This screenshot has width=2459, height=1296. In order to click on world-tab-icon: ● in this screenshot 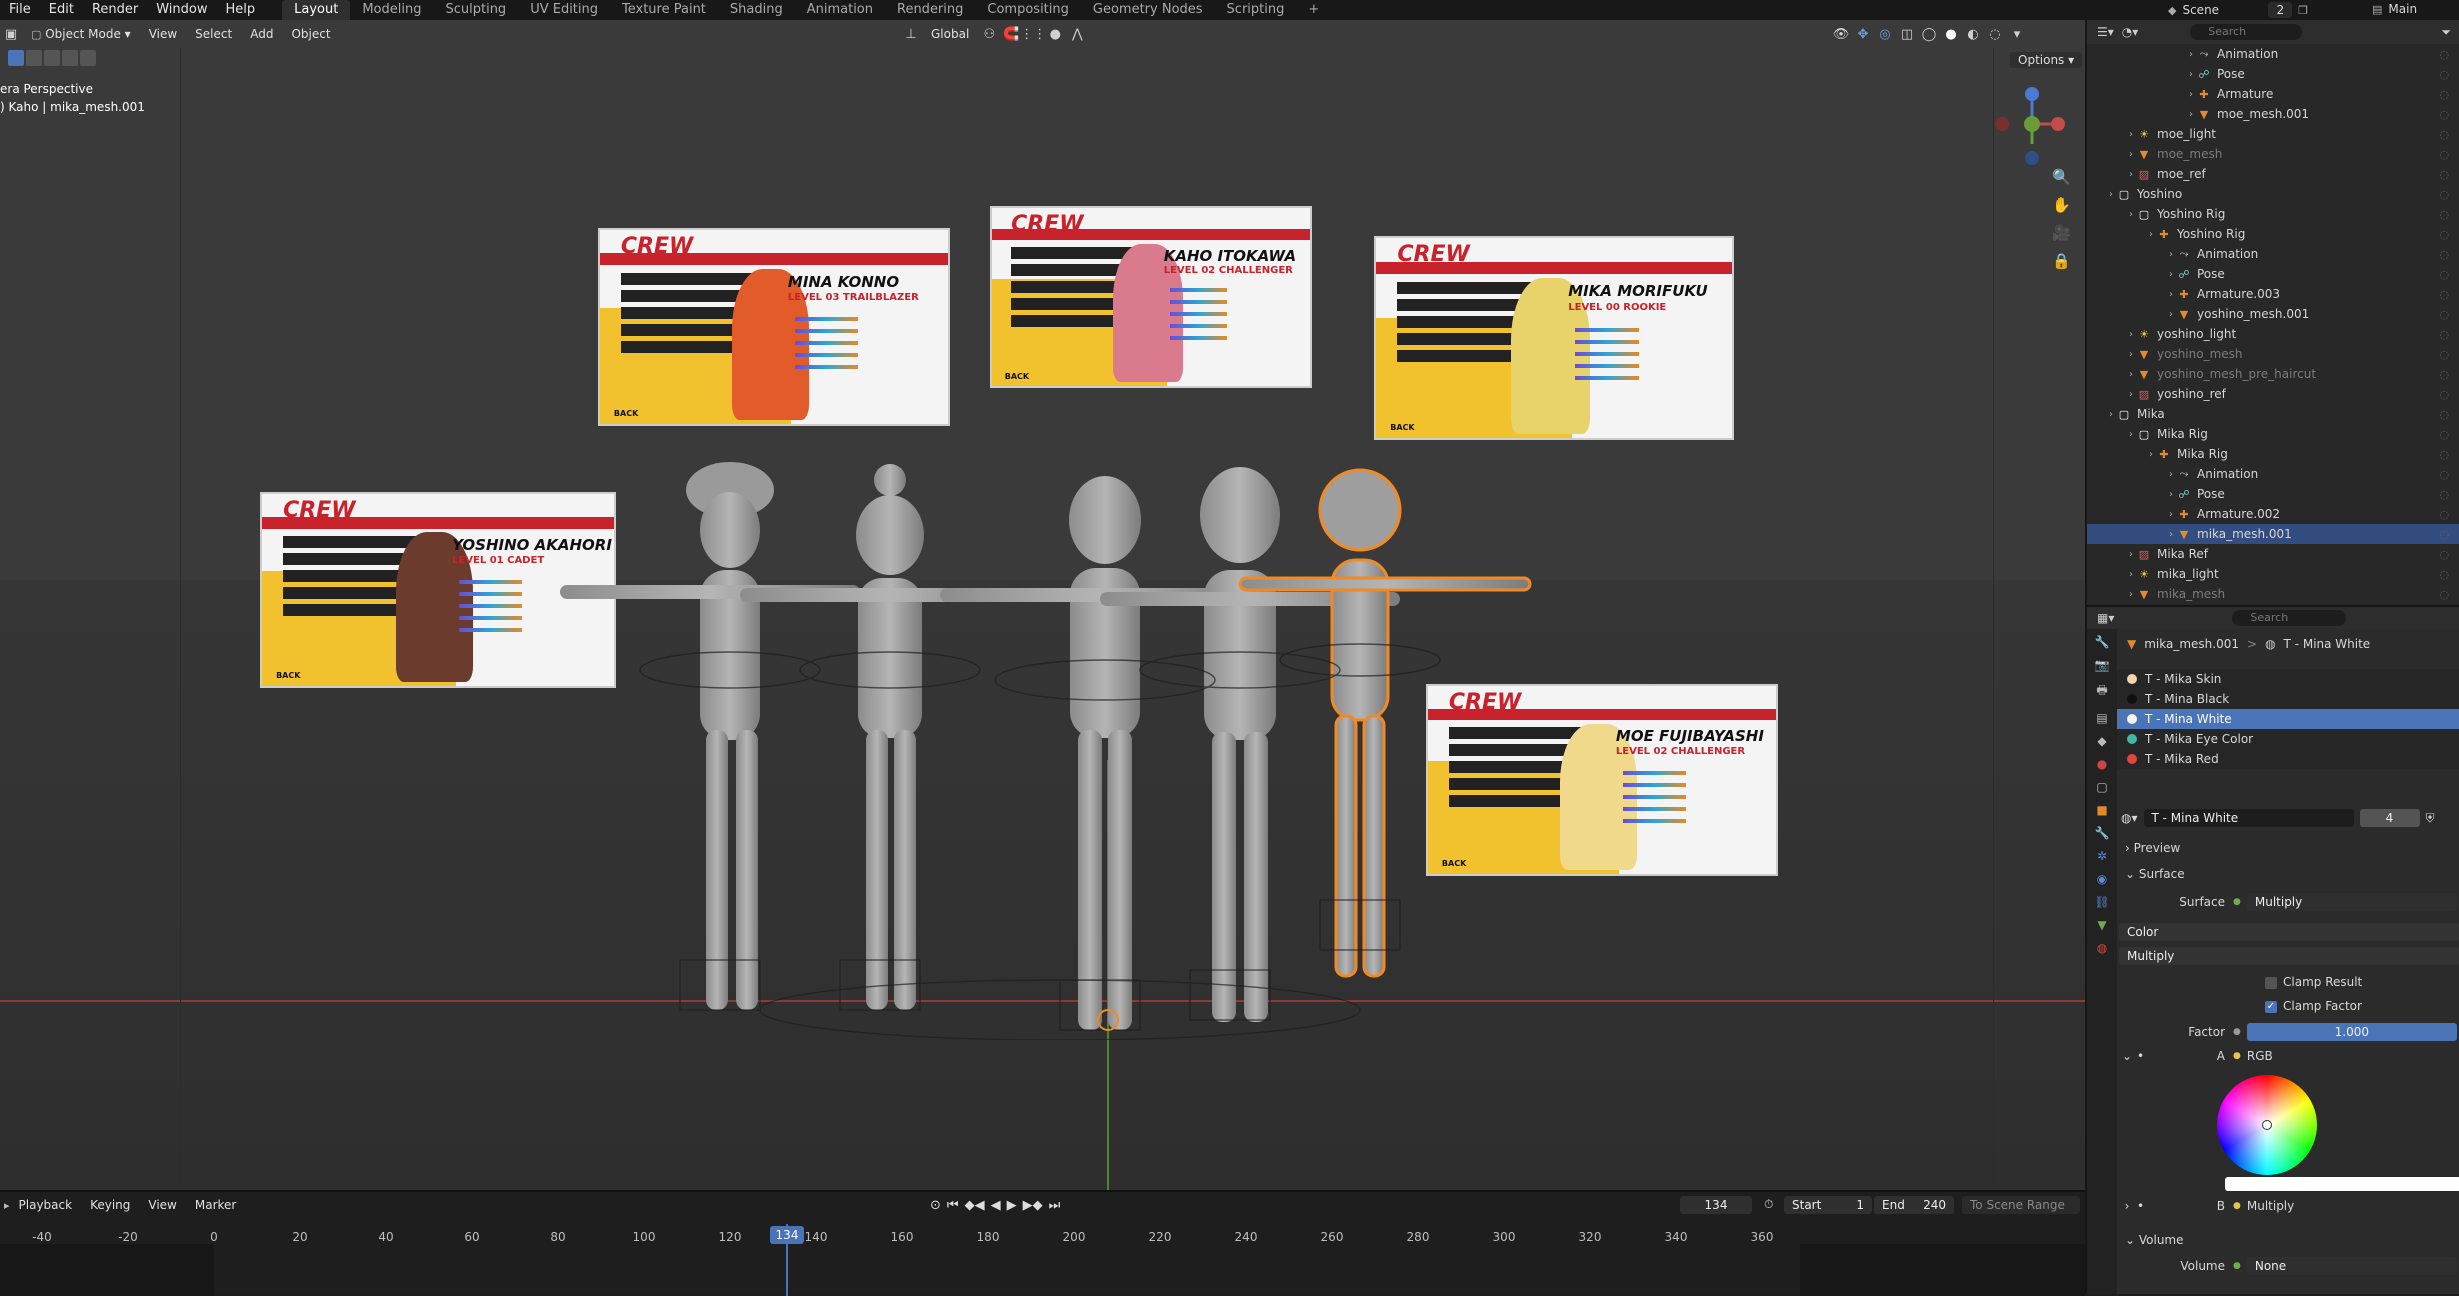, I will do `click(2102, 764)`.